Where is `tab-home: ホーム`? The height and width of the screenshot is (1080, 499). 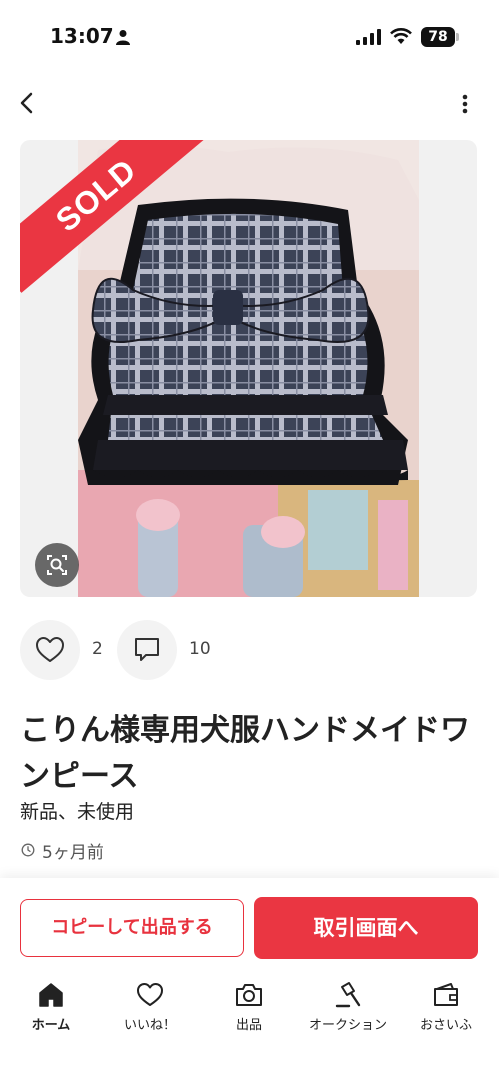
tab-home: ホーム is located at coordinates (51, 1007).